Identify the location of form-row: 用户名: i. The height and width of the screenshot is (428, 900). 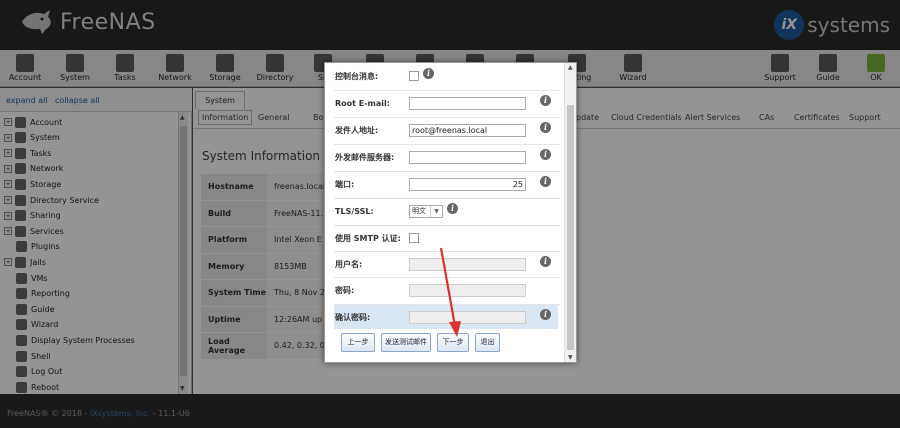
(447, 264).